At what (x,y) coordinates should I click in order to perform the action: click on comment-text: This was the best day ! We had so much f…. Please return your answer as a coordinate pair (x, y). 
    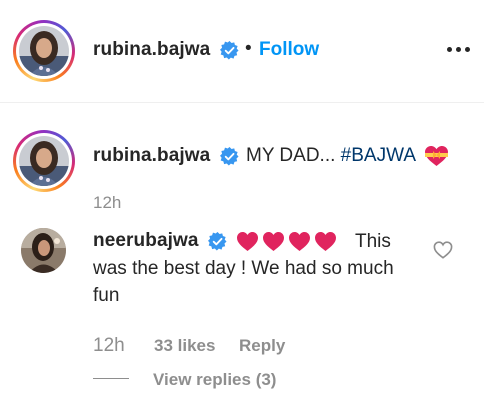
    Looking at the image, I should click on (243, 268).